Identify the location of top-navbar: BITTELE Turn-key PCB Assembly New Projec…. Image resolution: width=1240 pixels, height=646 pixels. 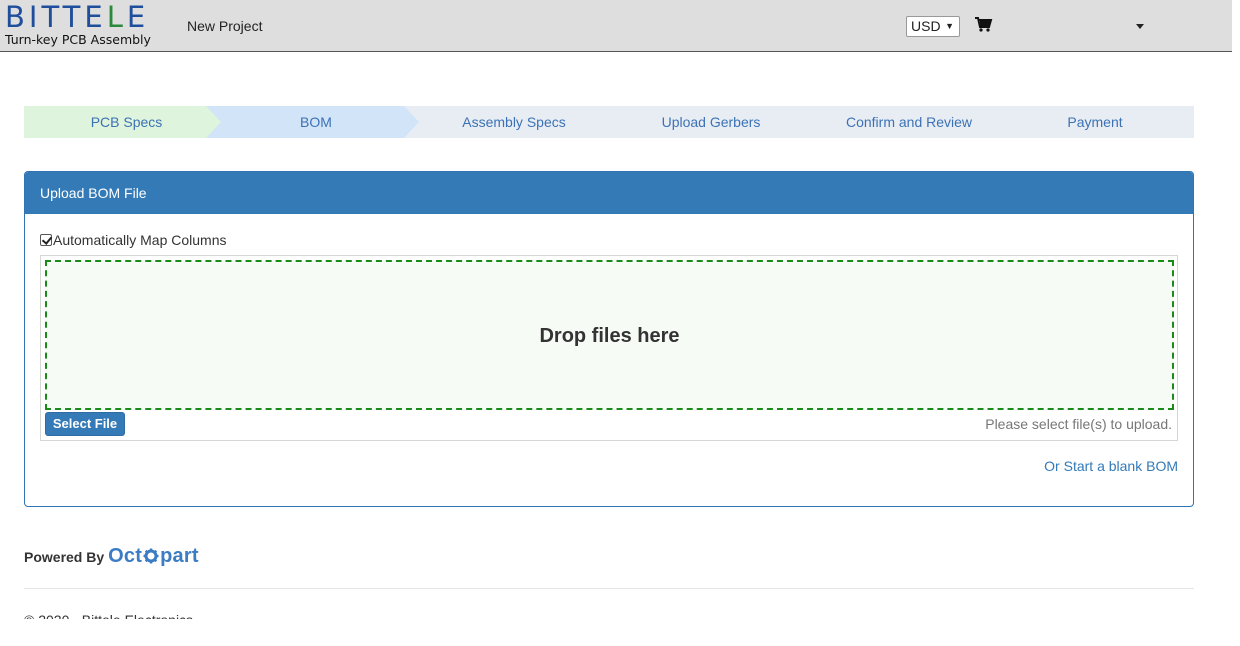
(616, 26).